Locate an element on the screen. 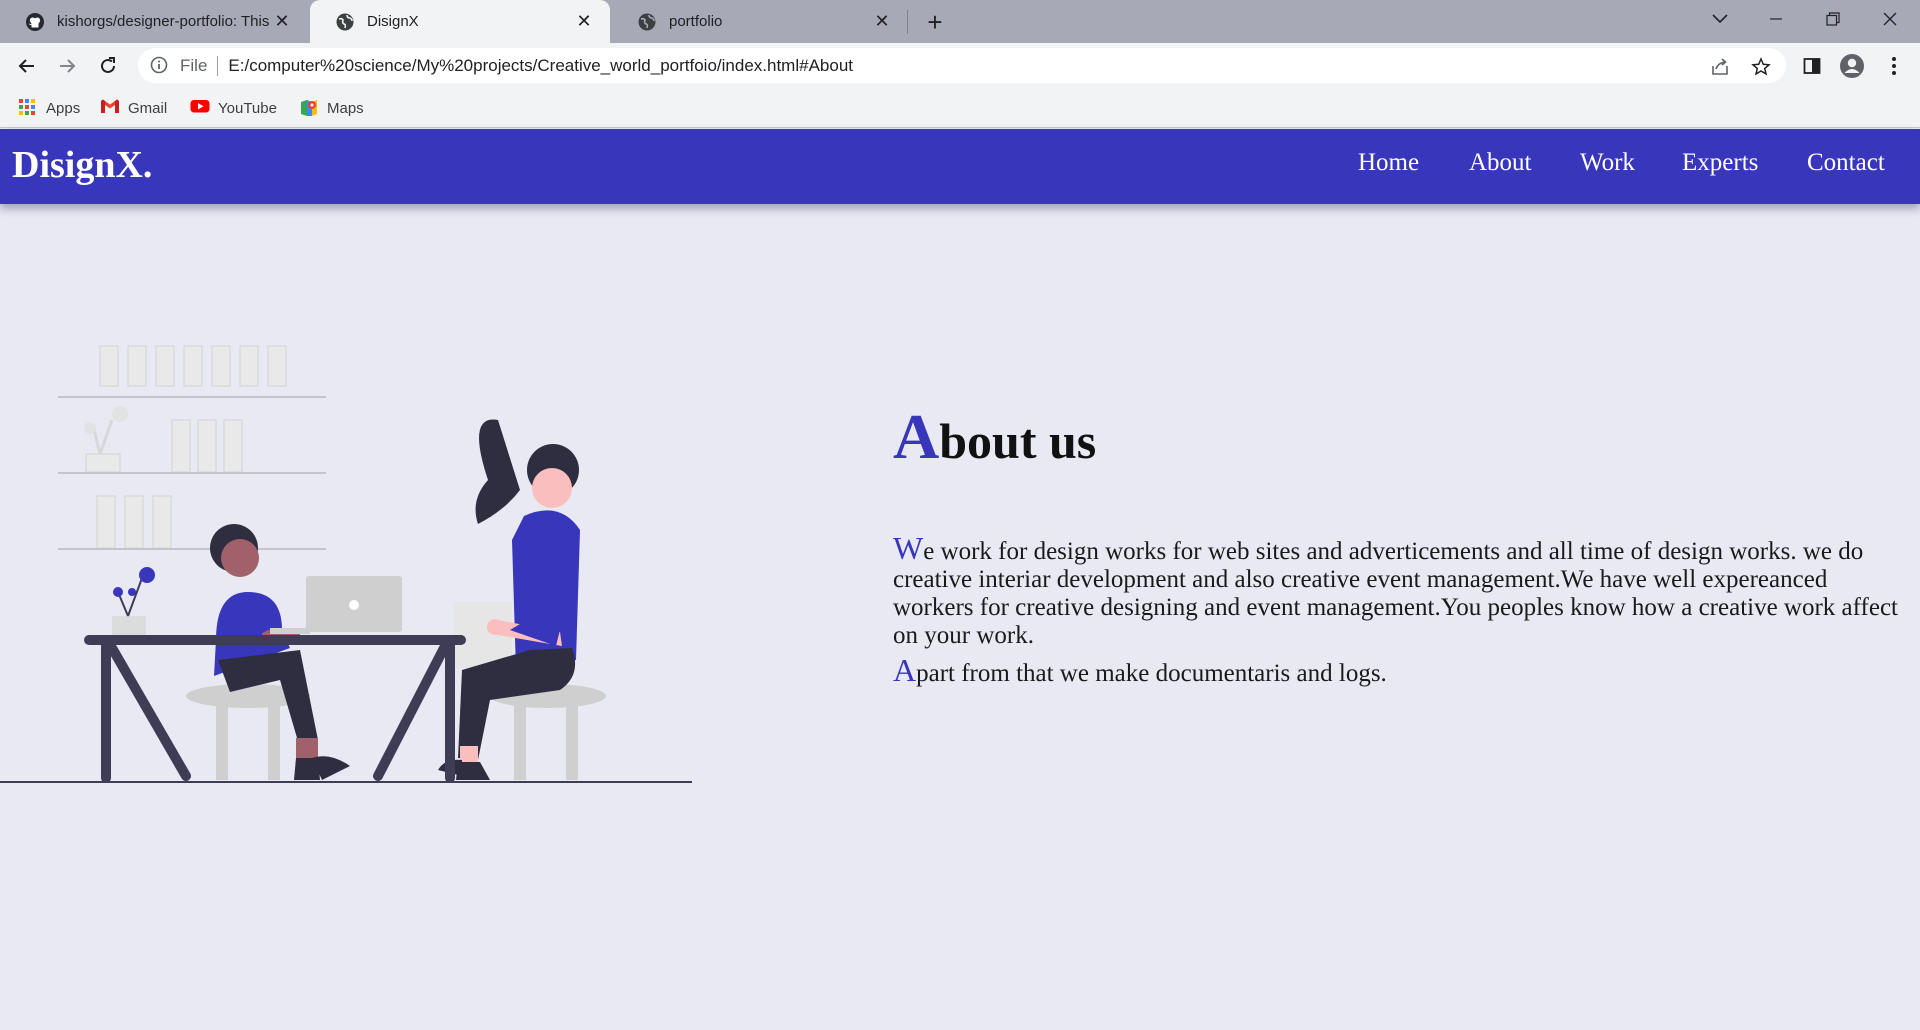 The width and height of the screenshot is (1920, 1030). apps-grid-icon is located at coordinates (28, 108).